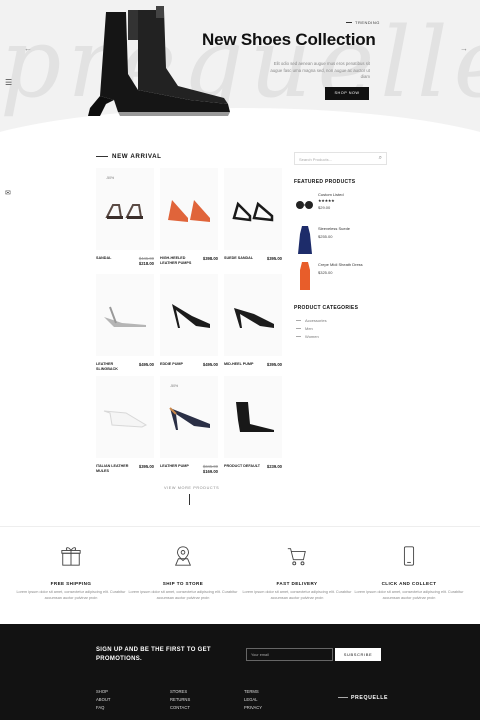 The image size is (480, 720). I want to click on footer-link: CONTACT, so click(180, 708).